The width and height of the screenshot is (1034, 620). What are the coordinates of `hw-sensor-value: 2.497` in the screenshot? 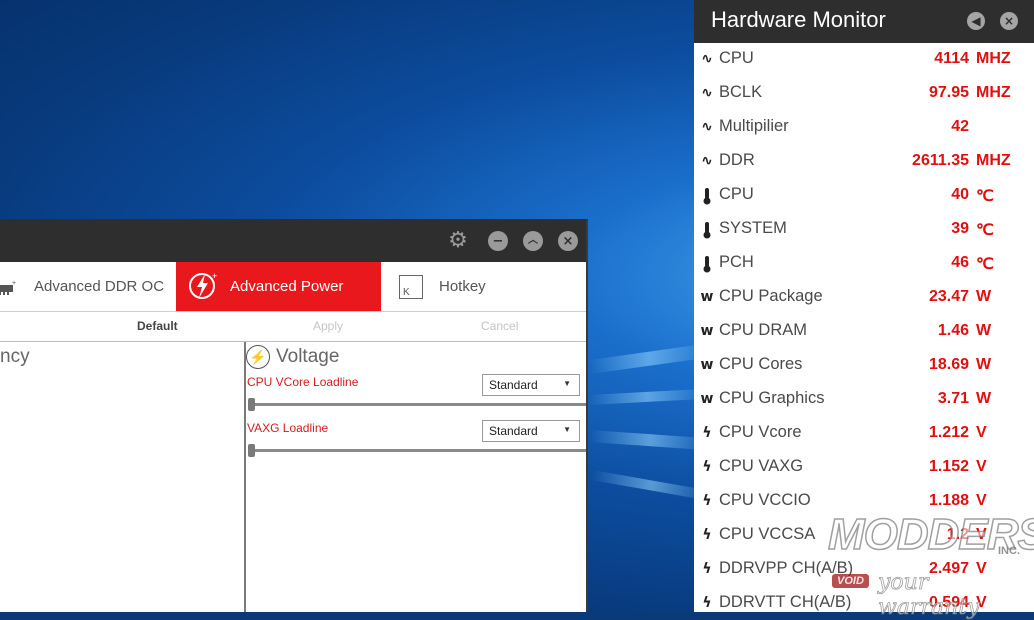 It's located at (948, 568).